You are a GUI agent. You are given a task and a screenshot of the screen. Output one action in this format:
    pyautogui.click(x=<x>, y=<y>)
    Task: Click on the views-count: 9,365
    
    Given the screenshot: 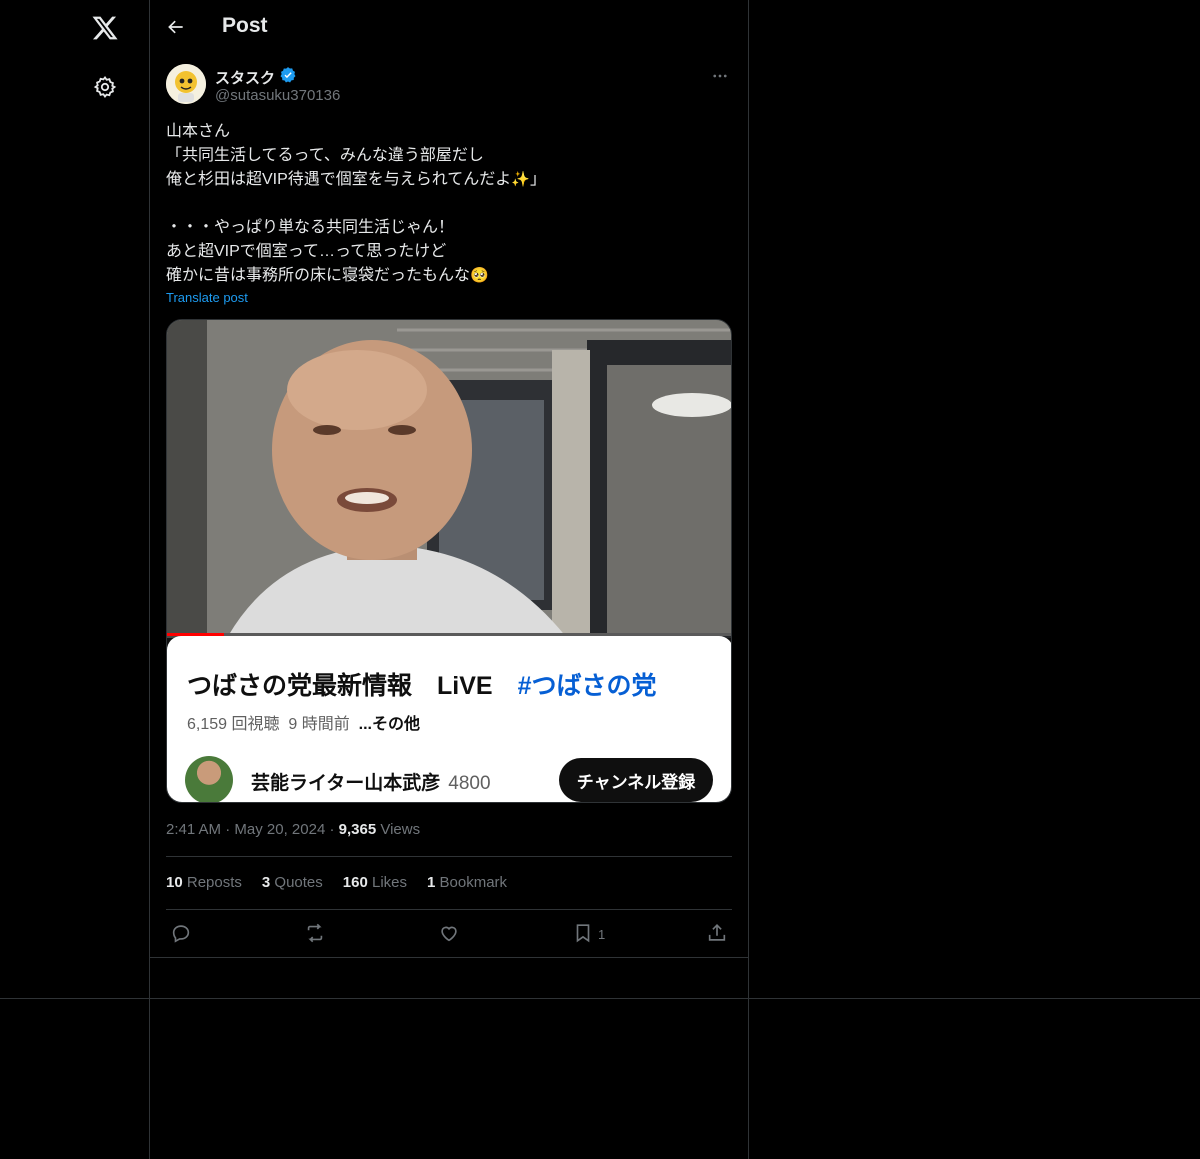 What is the action you would take?
    pyautogui.click(x=357, y=829)
    